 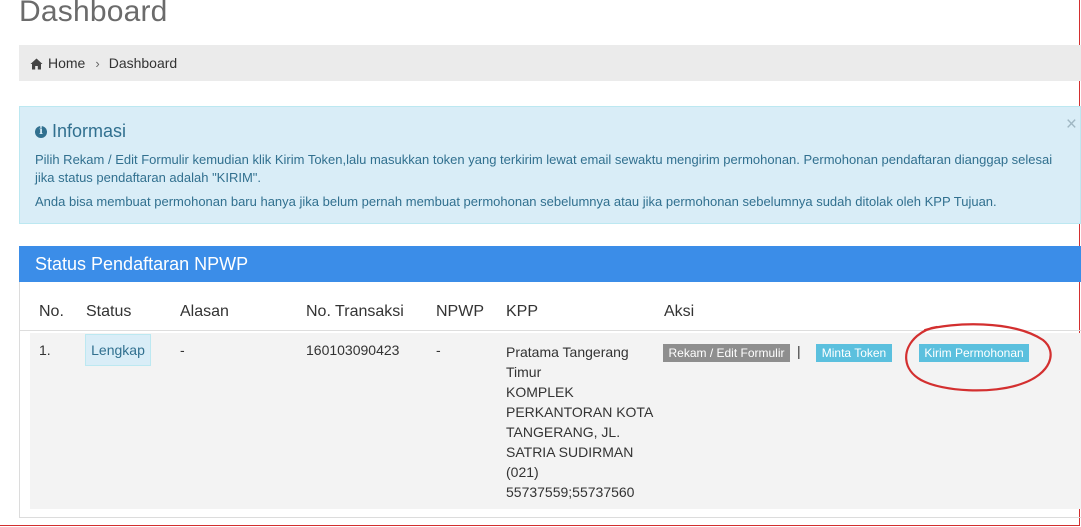 I want to click on kpp-line: KOMPLEK, so click(x=540, y=392).